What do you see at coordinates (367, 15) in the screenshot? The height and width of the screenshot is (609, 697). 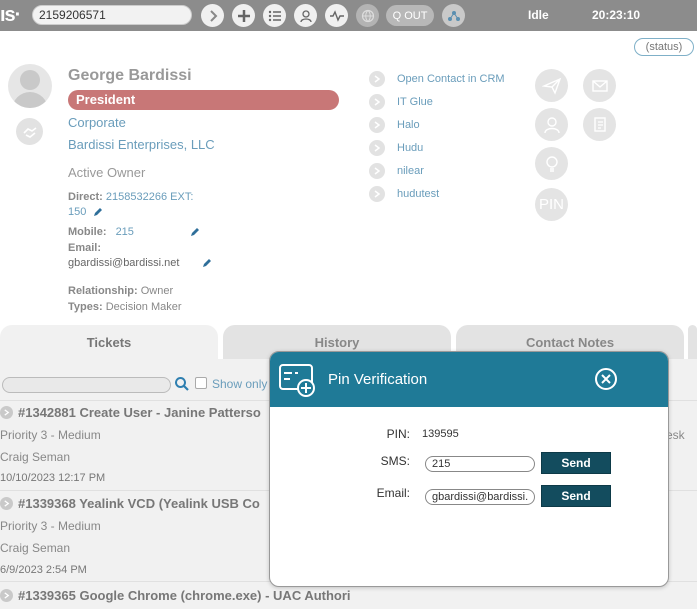 I see `globe-icon` at bounding box center [367, 15].